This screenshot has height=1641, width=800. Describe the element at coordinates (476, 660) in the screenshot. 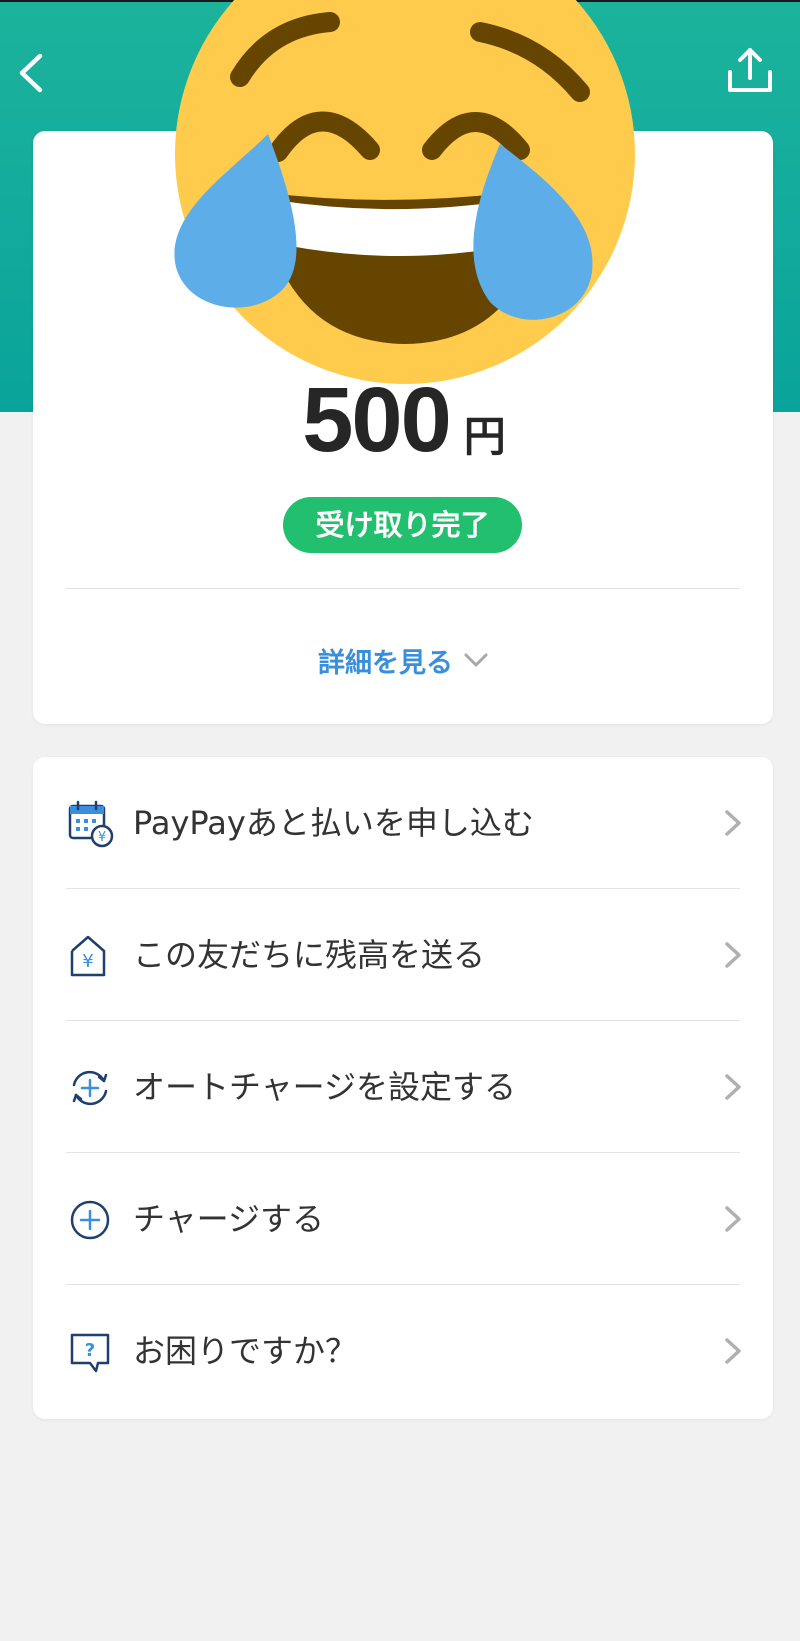

I see `chevron-down-icon` at that location.